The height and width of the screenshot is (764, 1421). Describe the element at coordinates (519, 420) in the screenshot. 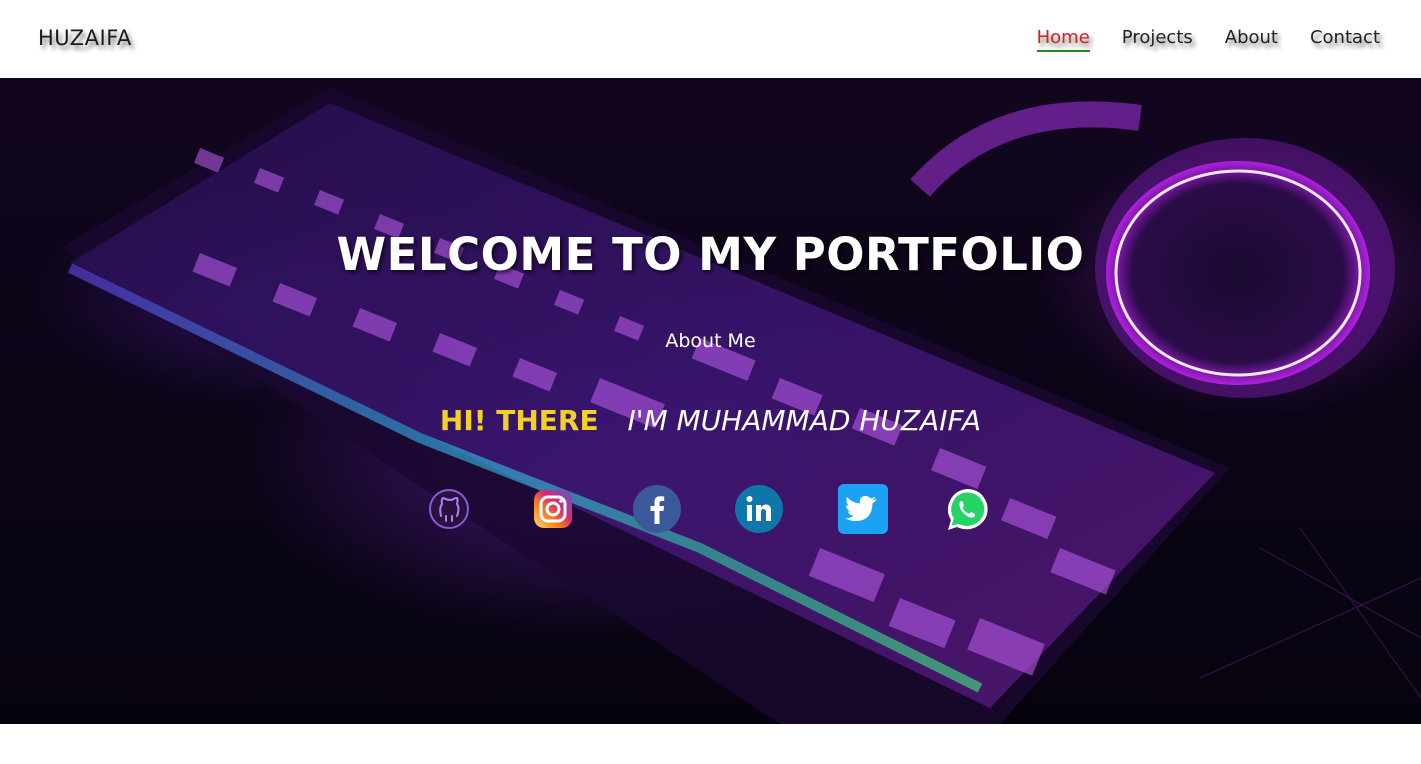

I see `greeting-text: HI! THERE` at that location.